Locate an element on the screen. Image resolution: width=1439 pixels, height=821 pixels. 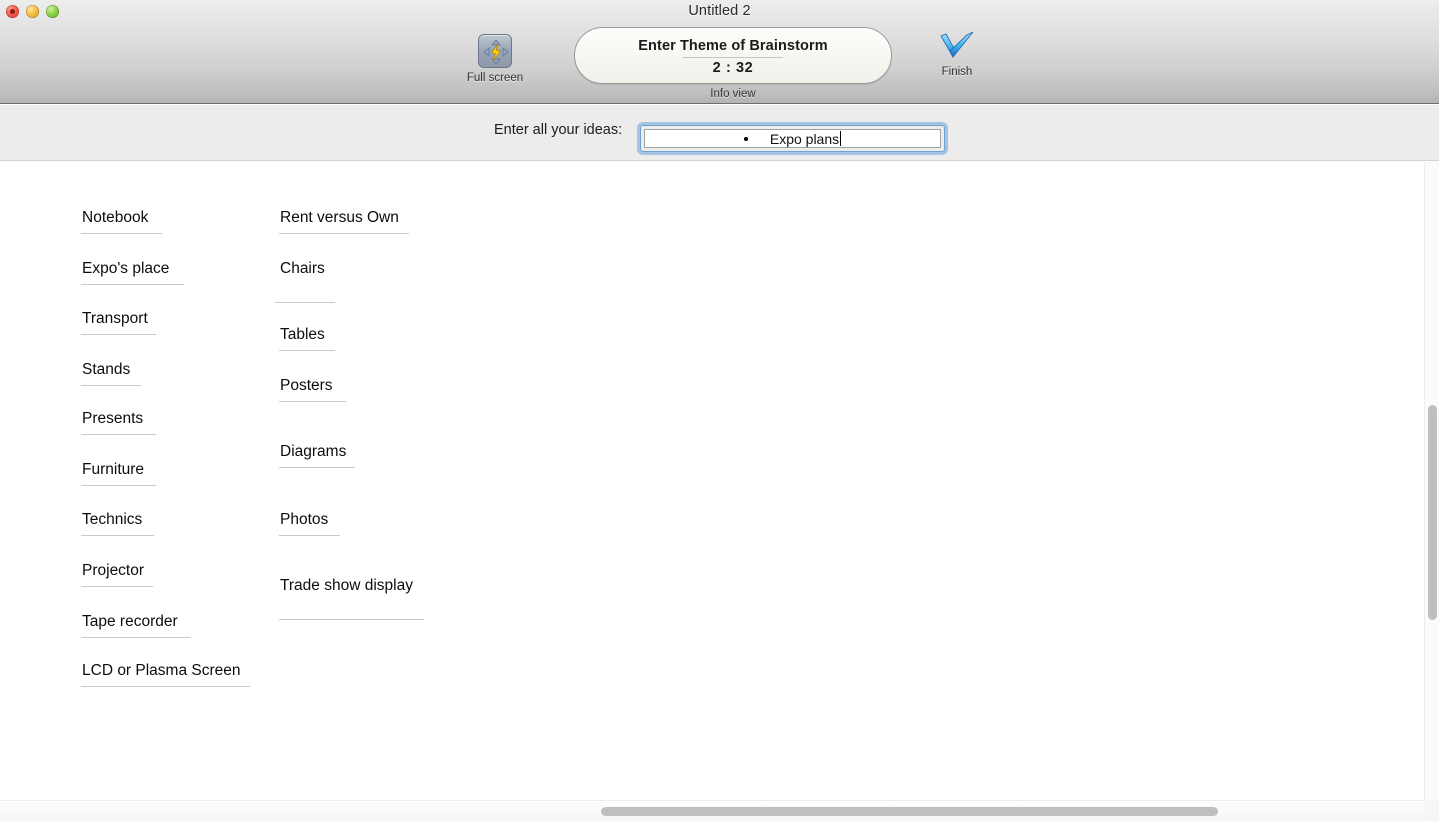
idea-item: Photos is located at coordinates (309, 523).